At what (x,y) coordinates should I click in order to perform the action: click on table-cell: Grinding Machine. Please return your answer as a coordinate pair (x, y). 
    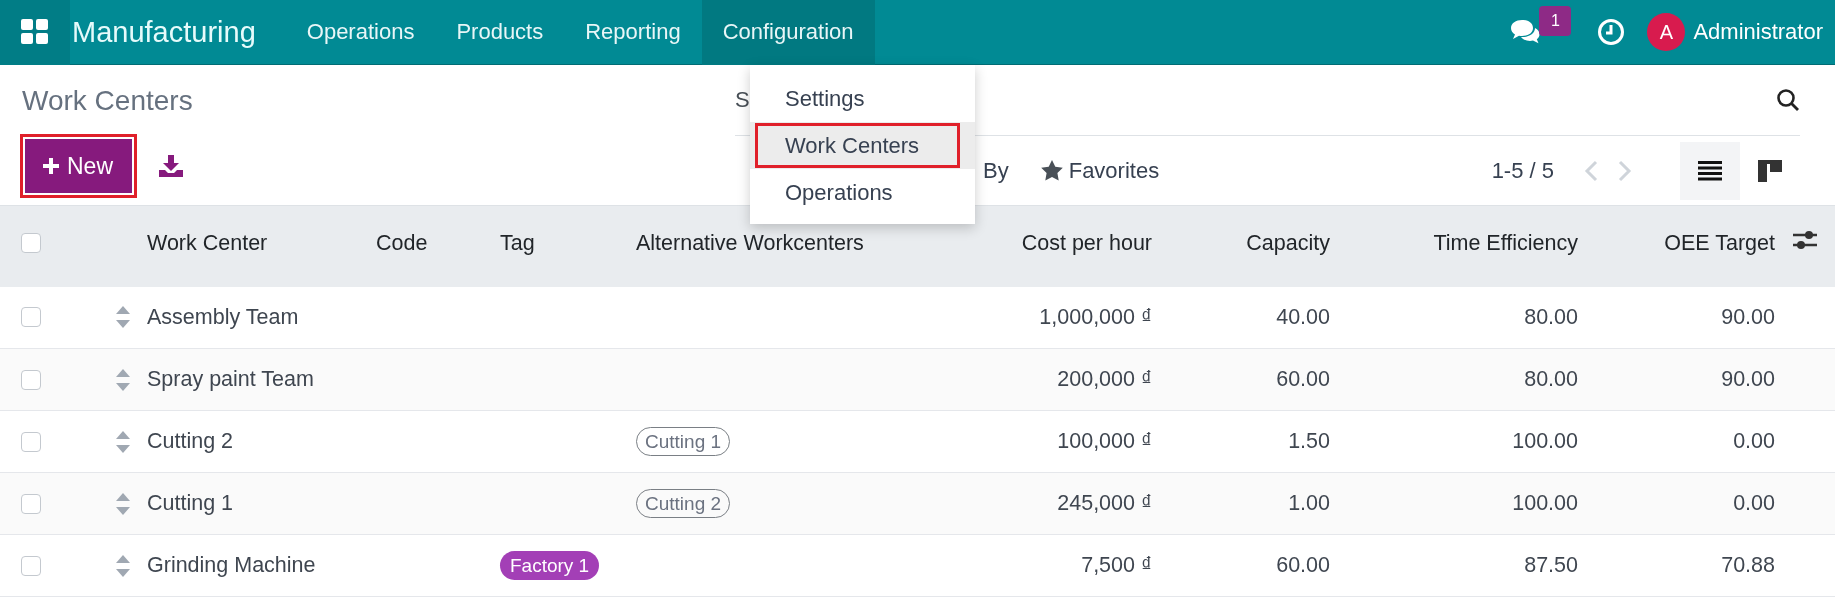
    Looking at the image, I should click on (231, 565).